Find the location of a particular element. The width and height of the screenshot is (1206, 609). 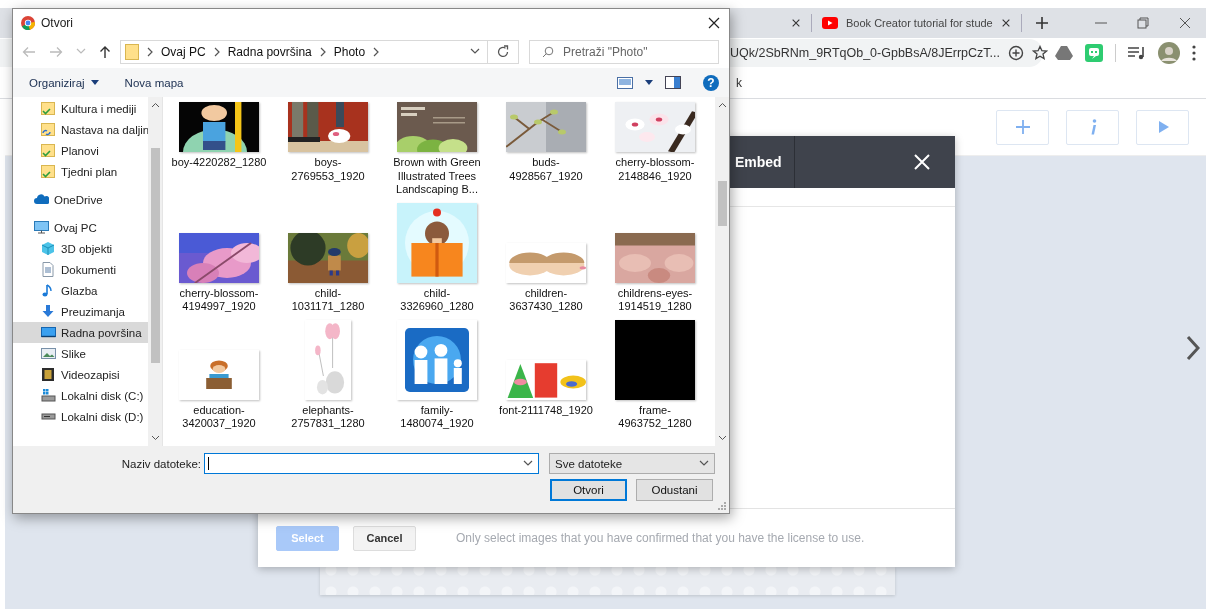

document-icon is located at coordinates (48, 269).